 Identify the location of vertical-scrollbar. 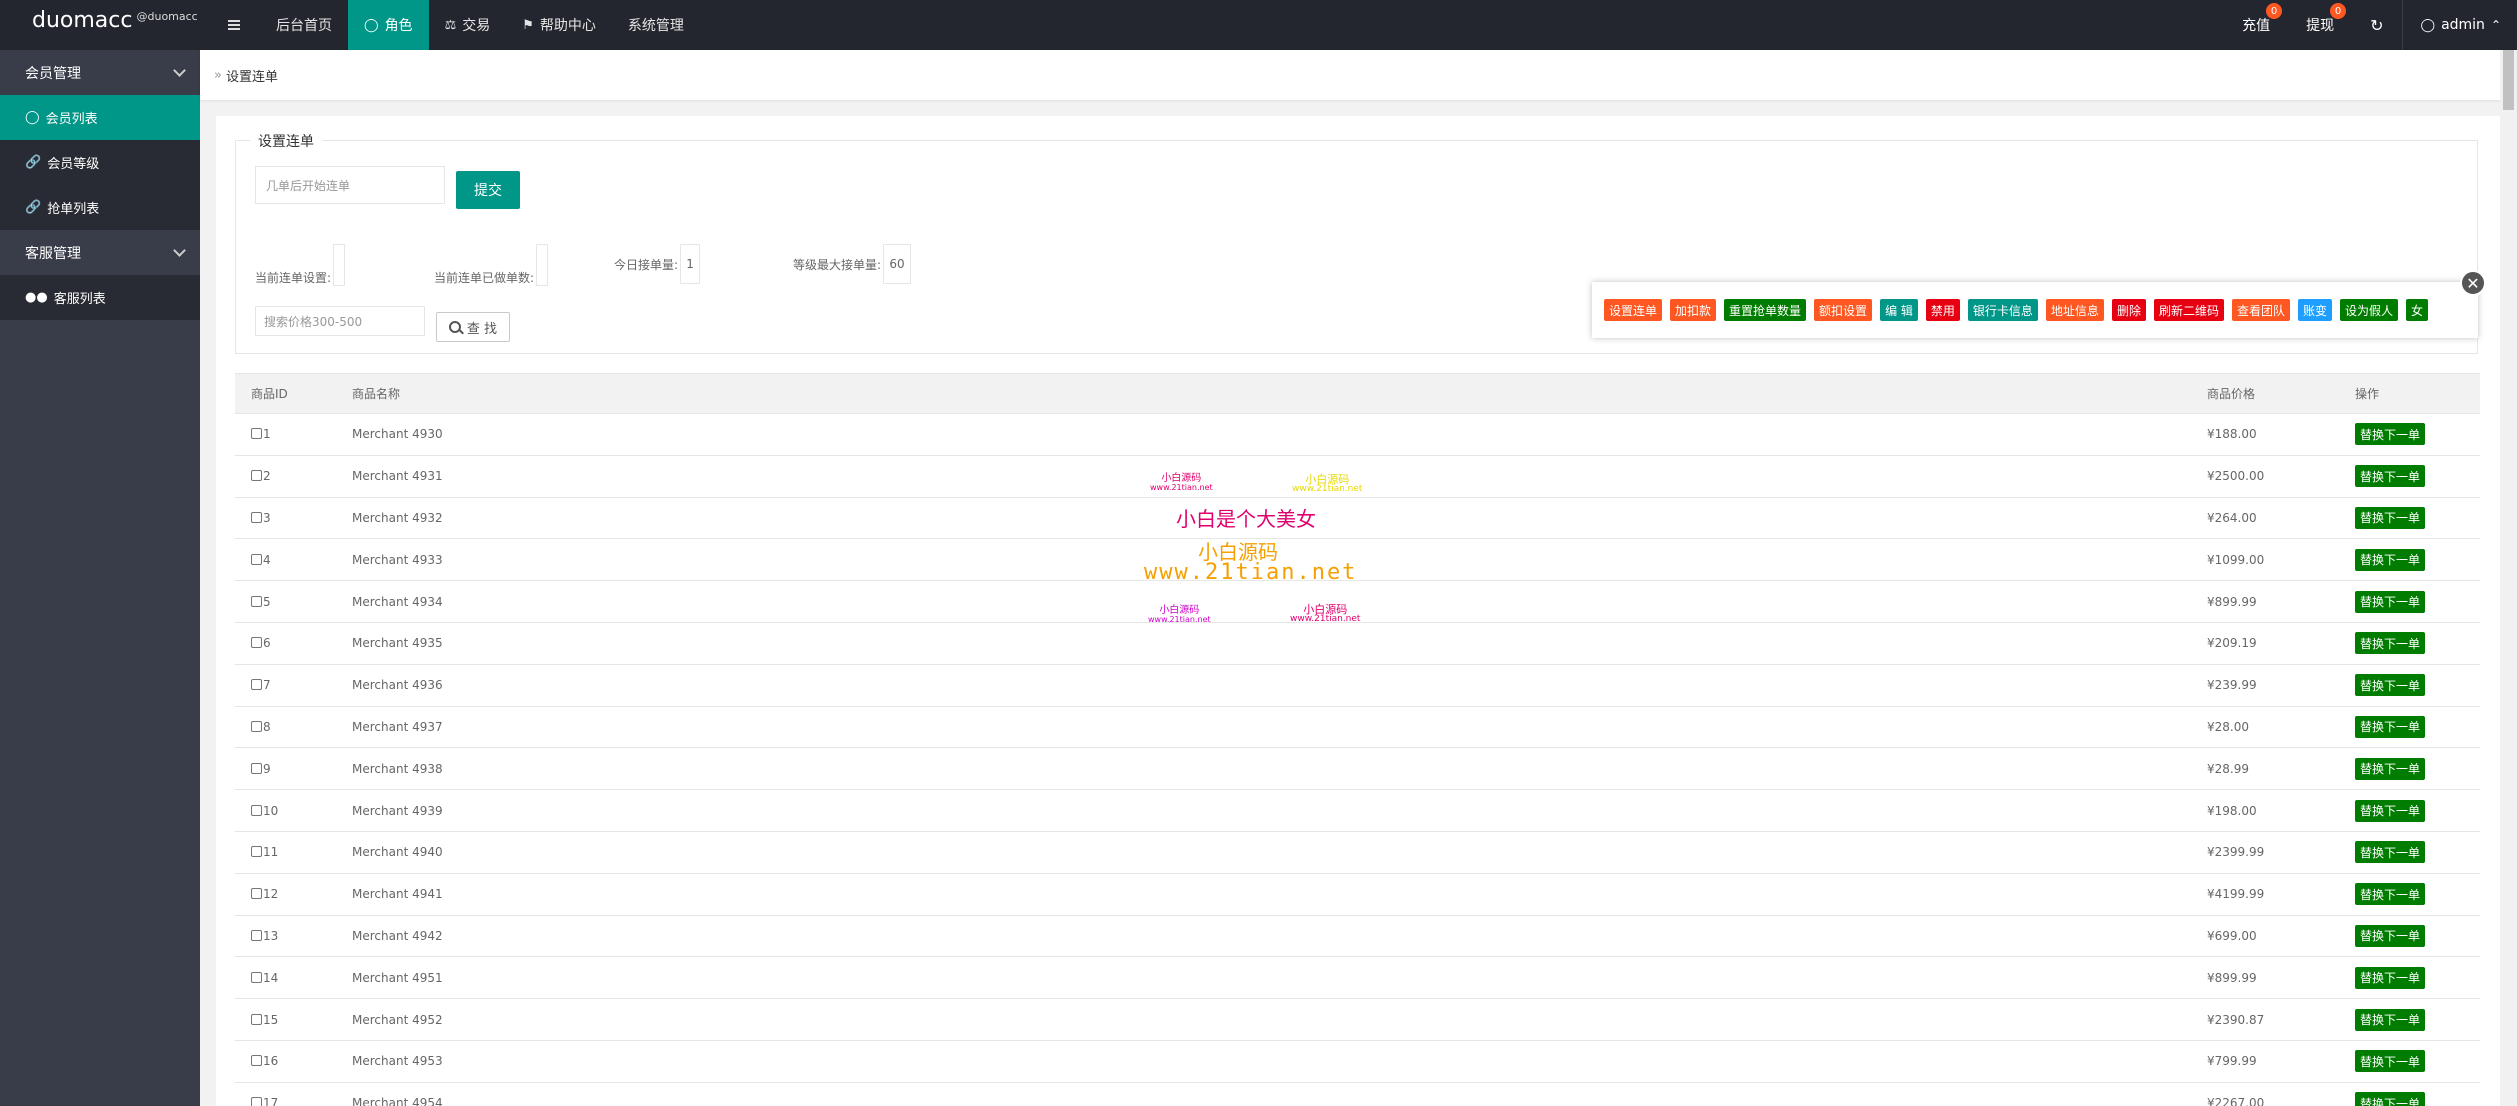
(2508, 578).